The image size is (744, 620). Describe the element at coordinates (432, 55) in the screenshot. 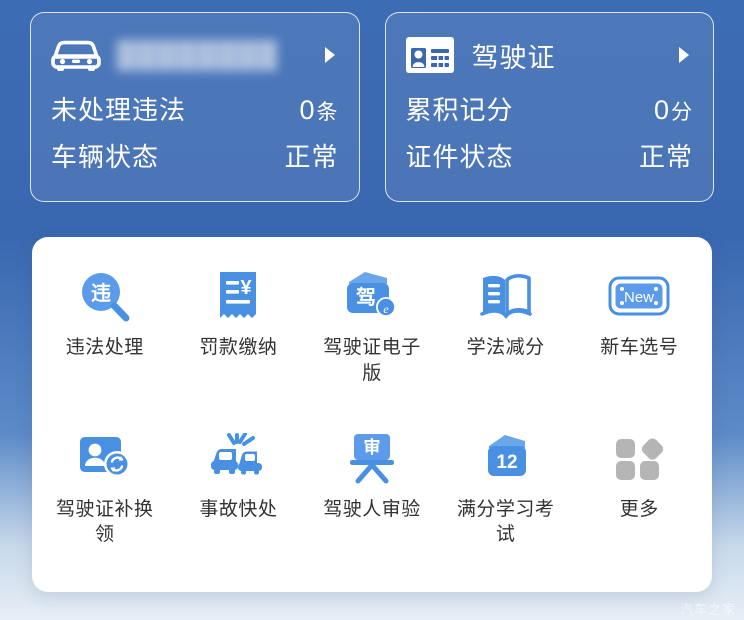

I see `id-card-icon` at that location.